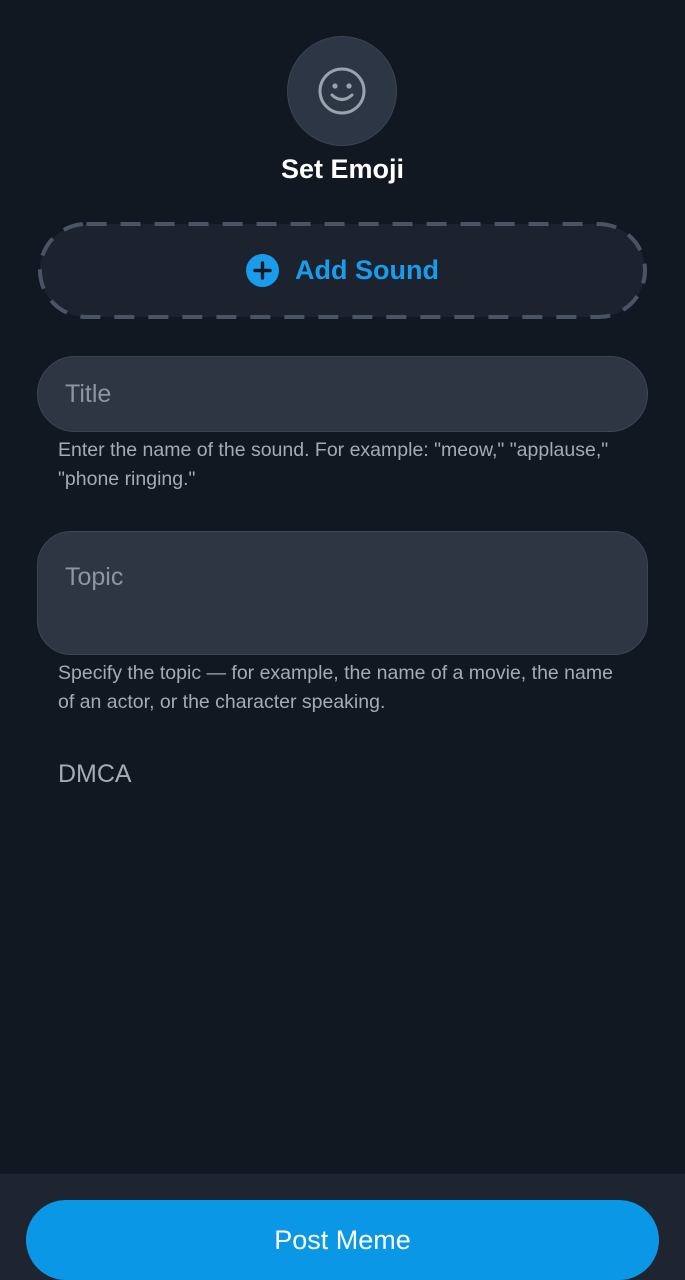 Image resolution: width=685 pixels, height=1280 pixels. Describe the element at coordinates (342, 593) in the screenshot. I see `topic-input` at that location.